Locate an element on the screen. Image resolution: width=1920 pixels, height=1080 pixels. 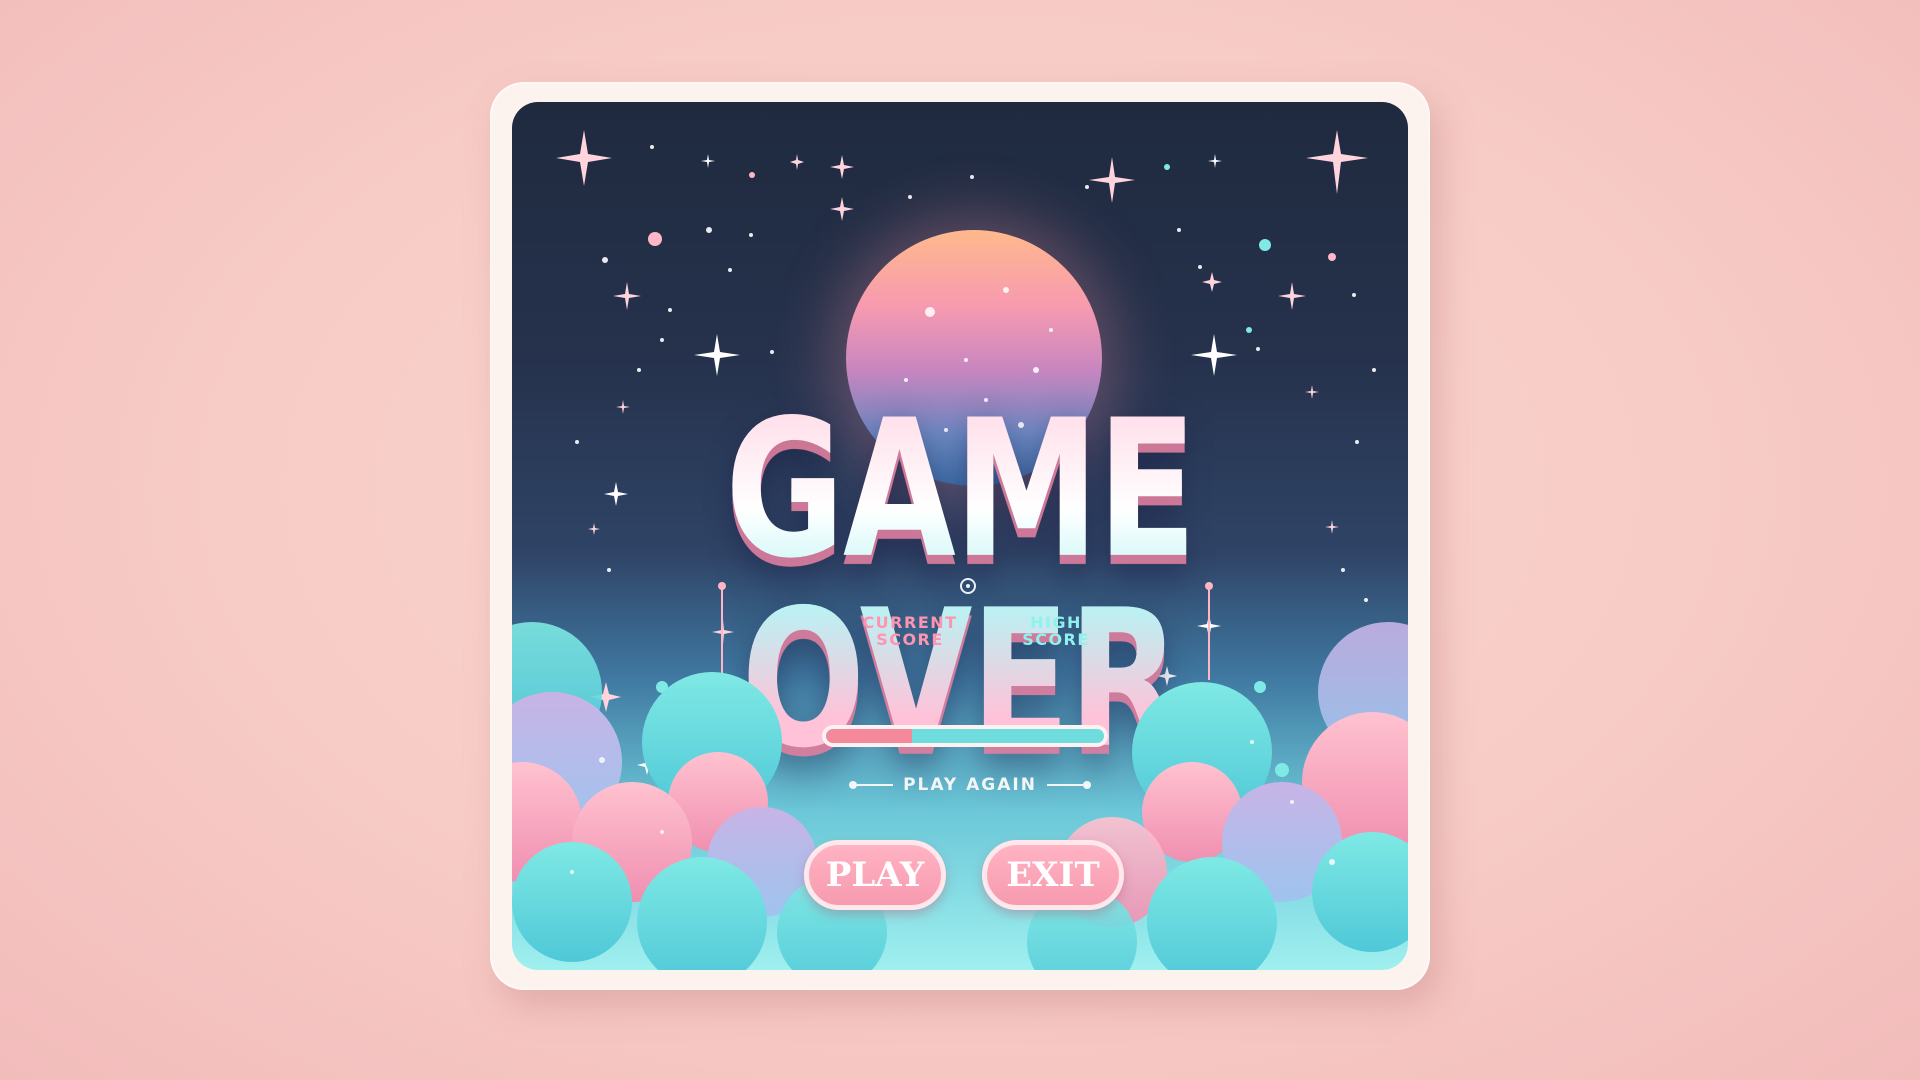
current-score-label: CURRENT SCORE is located at coordinates (910, 631).